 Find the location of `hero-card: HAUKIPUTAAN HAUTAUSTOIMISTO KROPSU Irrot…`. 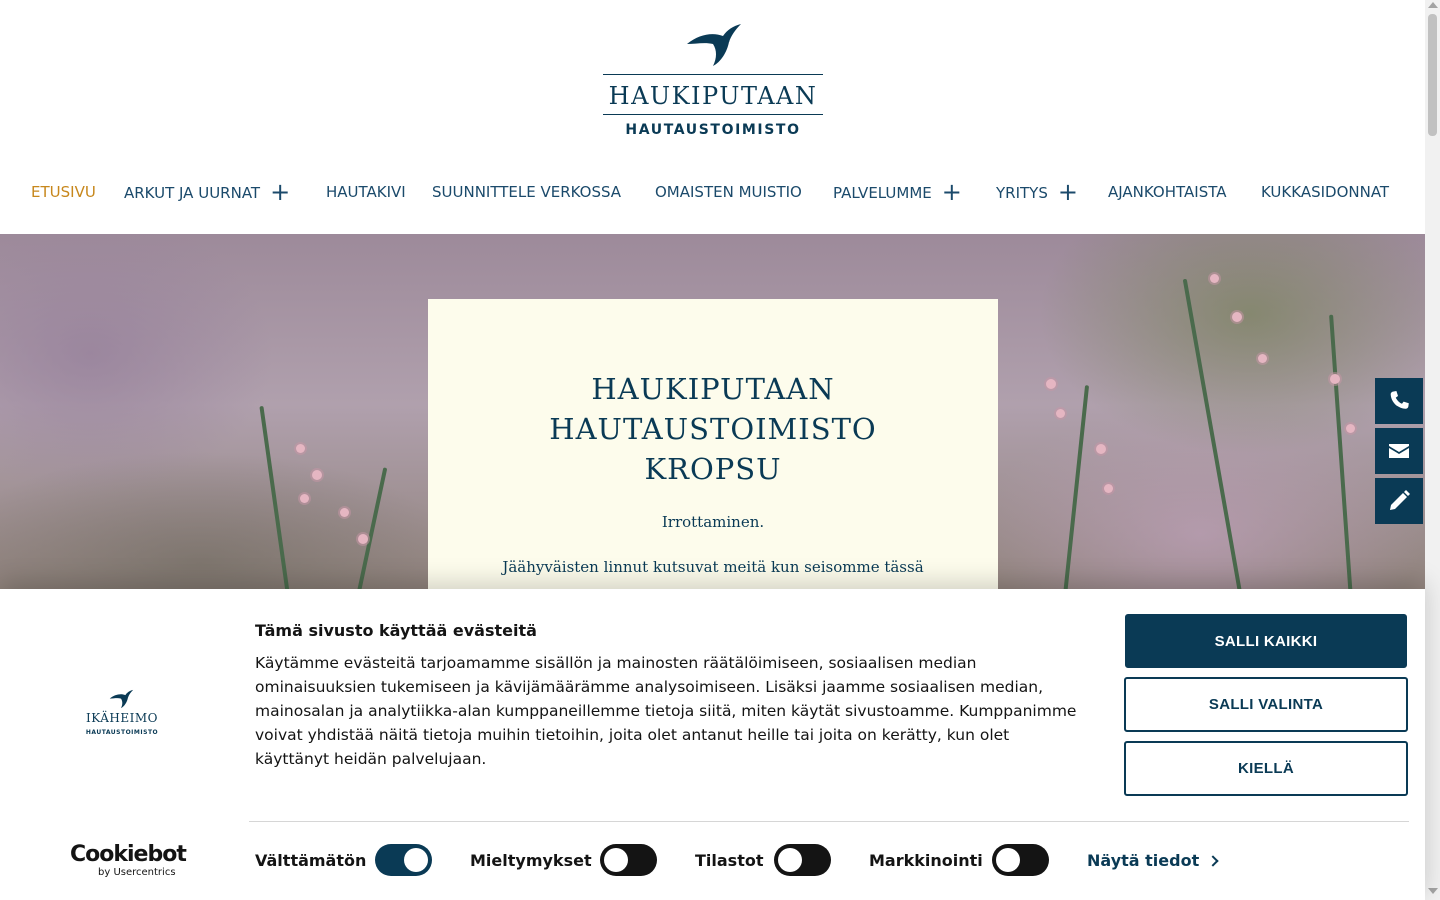

hero-card: HAUKIPUTAAN HAUTAUSTOIMISTO KROPSU Irrot… is located at coordinates (713, 456).